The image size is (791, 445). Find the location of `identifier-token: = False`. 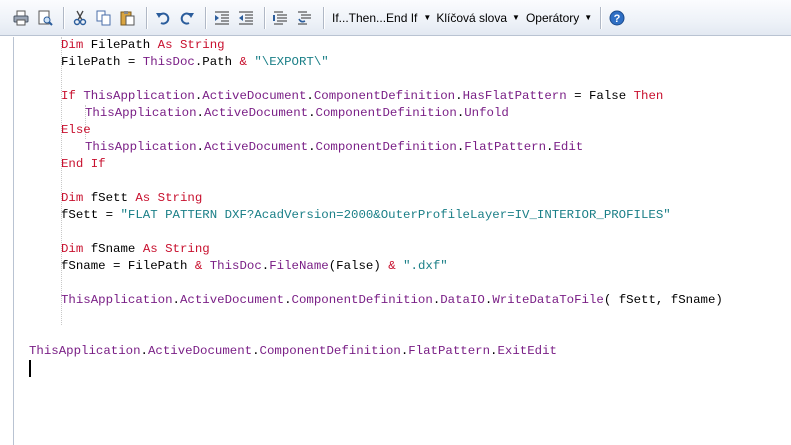

identifier-token: = False is located at coordinates (600, 96).